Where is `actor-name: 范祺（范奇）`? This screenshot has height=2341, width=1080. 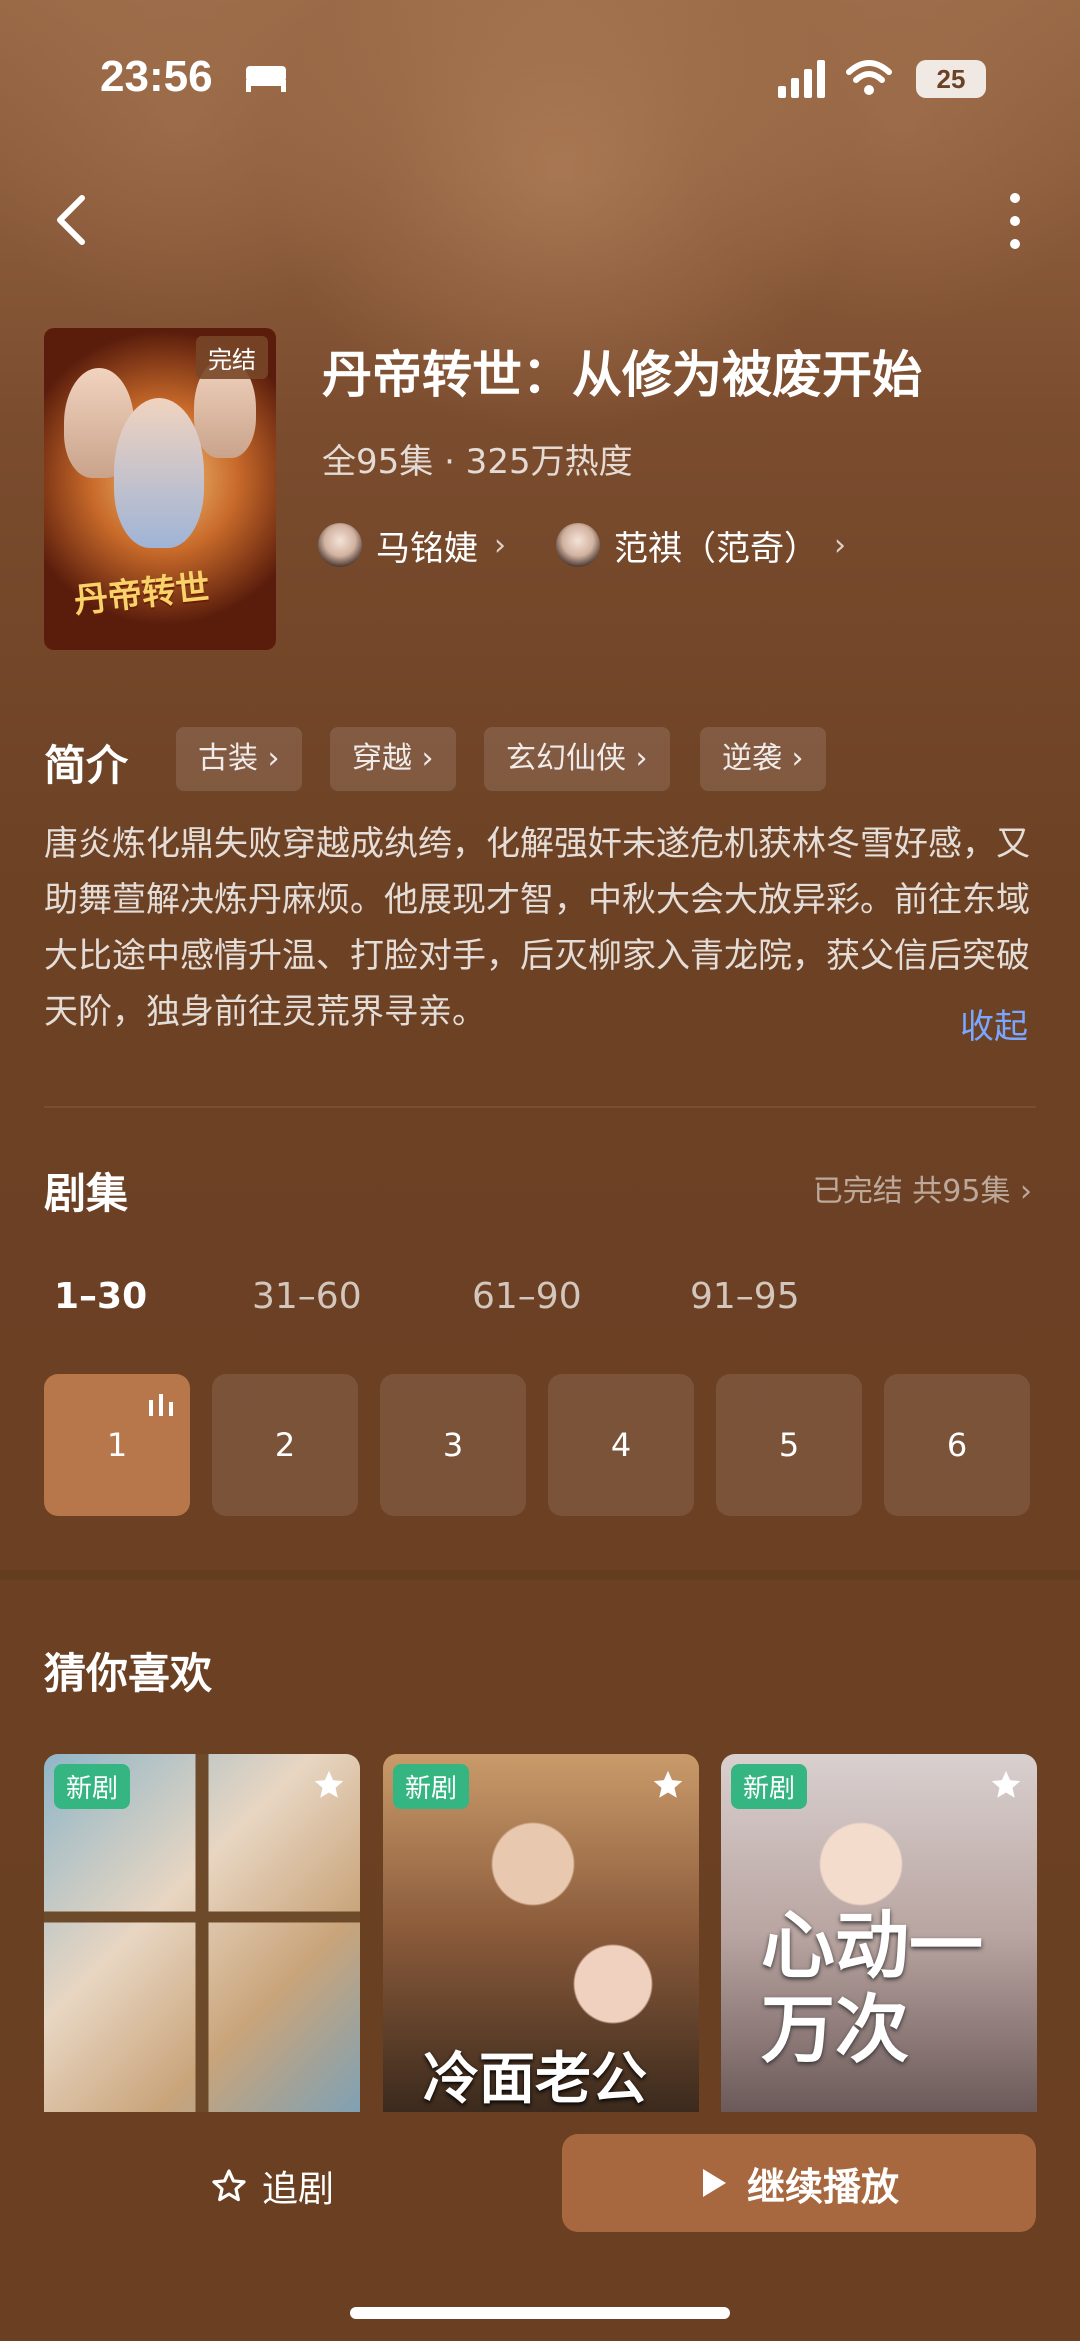
actor-name: 范祺（范奇） is located at coordinates (716, 548).